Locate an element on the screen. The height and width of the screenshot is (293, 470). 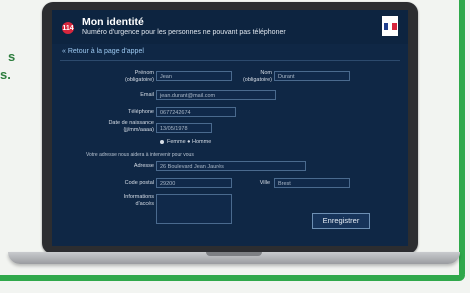
republique-francaise-logo-icon is located at coordinates (390, 26).